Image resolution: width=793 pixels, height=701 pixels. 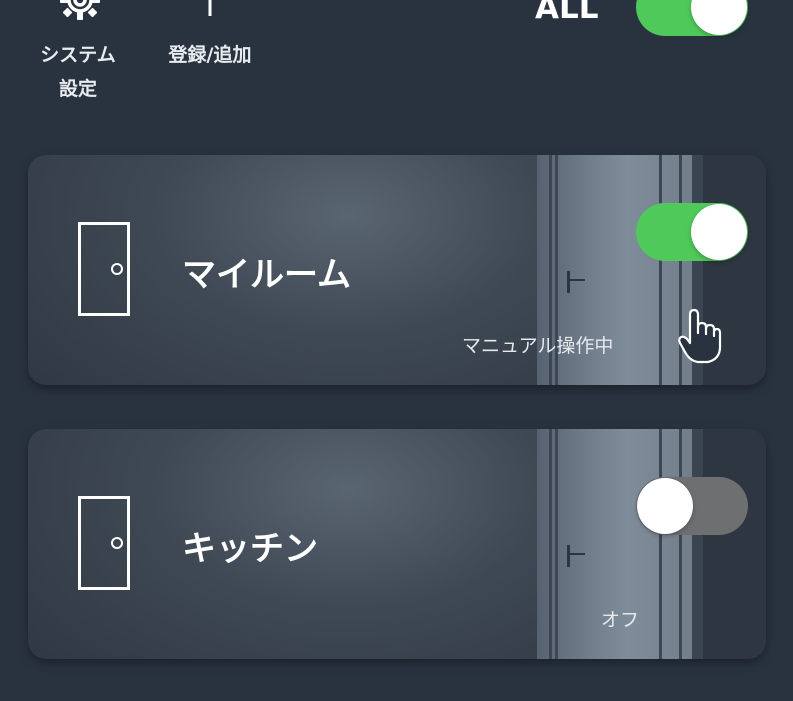 What do you see at coordinates (567, 13) in the screenshot?
I see `all-label: ALL` at bounding box center [567, 13].